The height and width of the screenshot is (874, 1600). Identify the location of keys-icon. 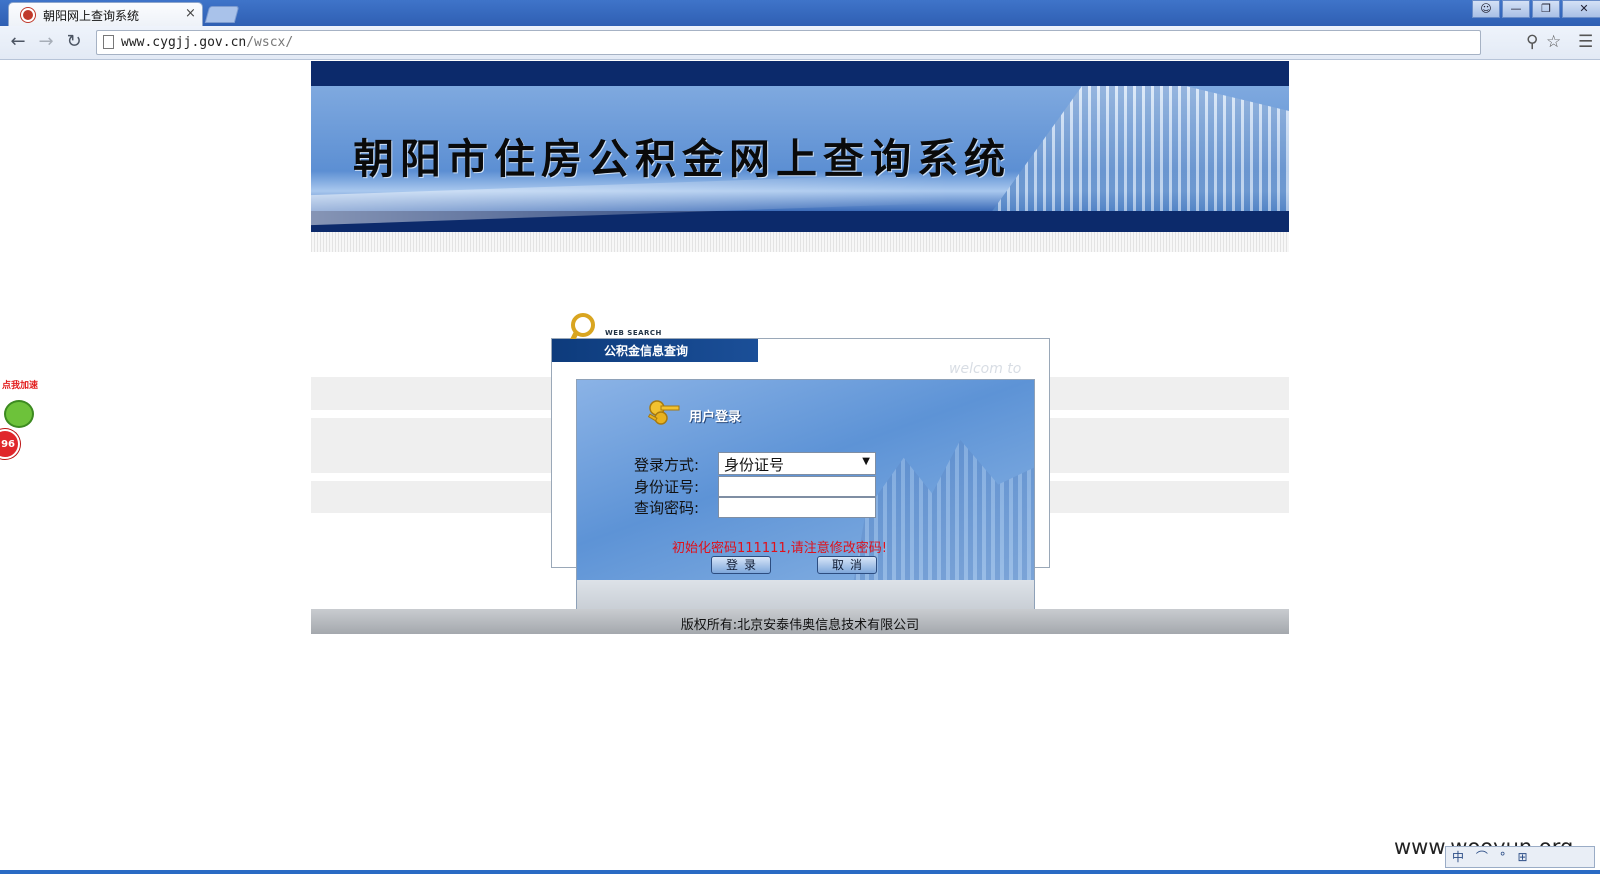
(663, 412).